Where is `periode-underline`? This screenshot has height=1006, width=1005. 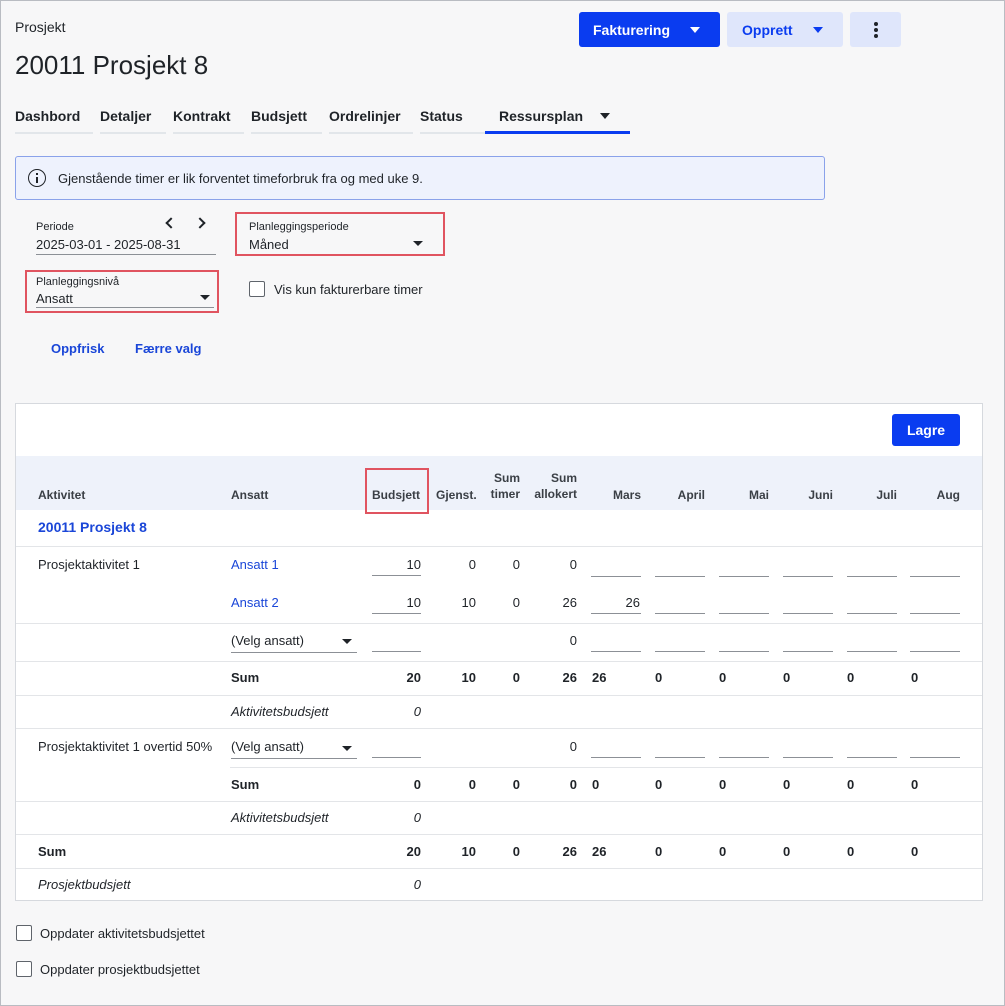
periode-underline is located at coordinates (126, 254).